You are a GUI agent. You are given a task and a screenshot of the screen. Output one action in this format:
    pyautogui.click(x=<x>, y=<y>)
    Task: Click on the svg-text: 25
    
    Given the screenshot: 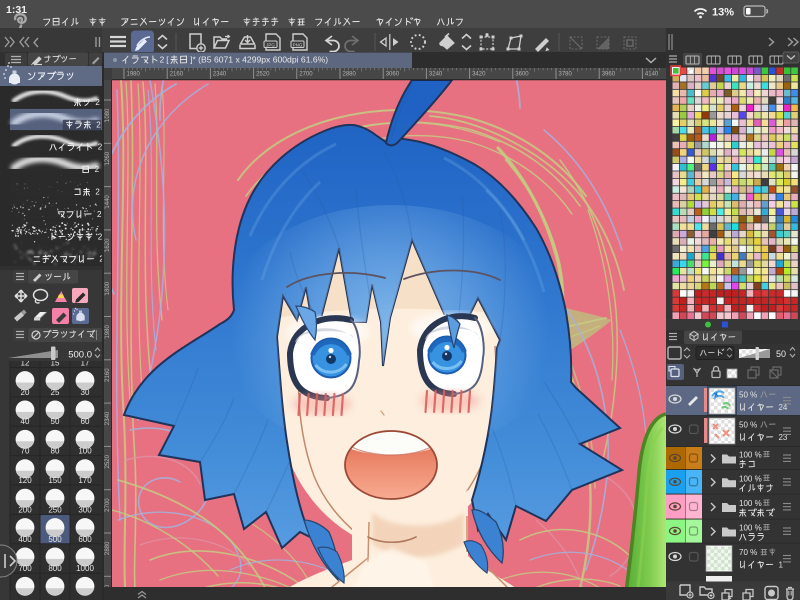 What is the action you would take?
    pyautogui.click(x=55, y=392)
    